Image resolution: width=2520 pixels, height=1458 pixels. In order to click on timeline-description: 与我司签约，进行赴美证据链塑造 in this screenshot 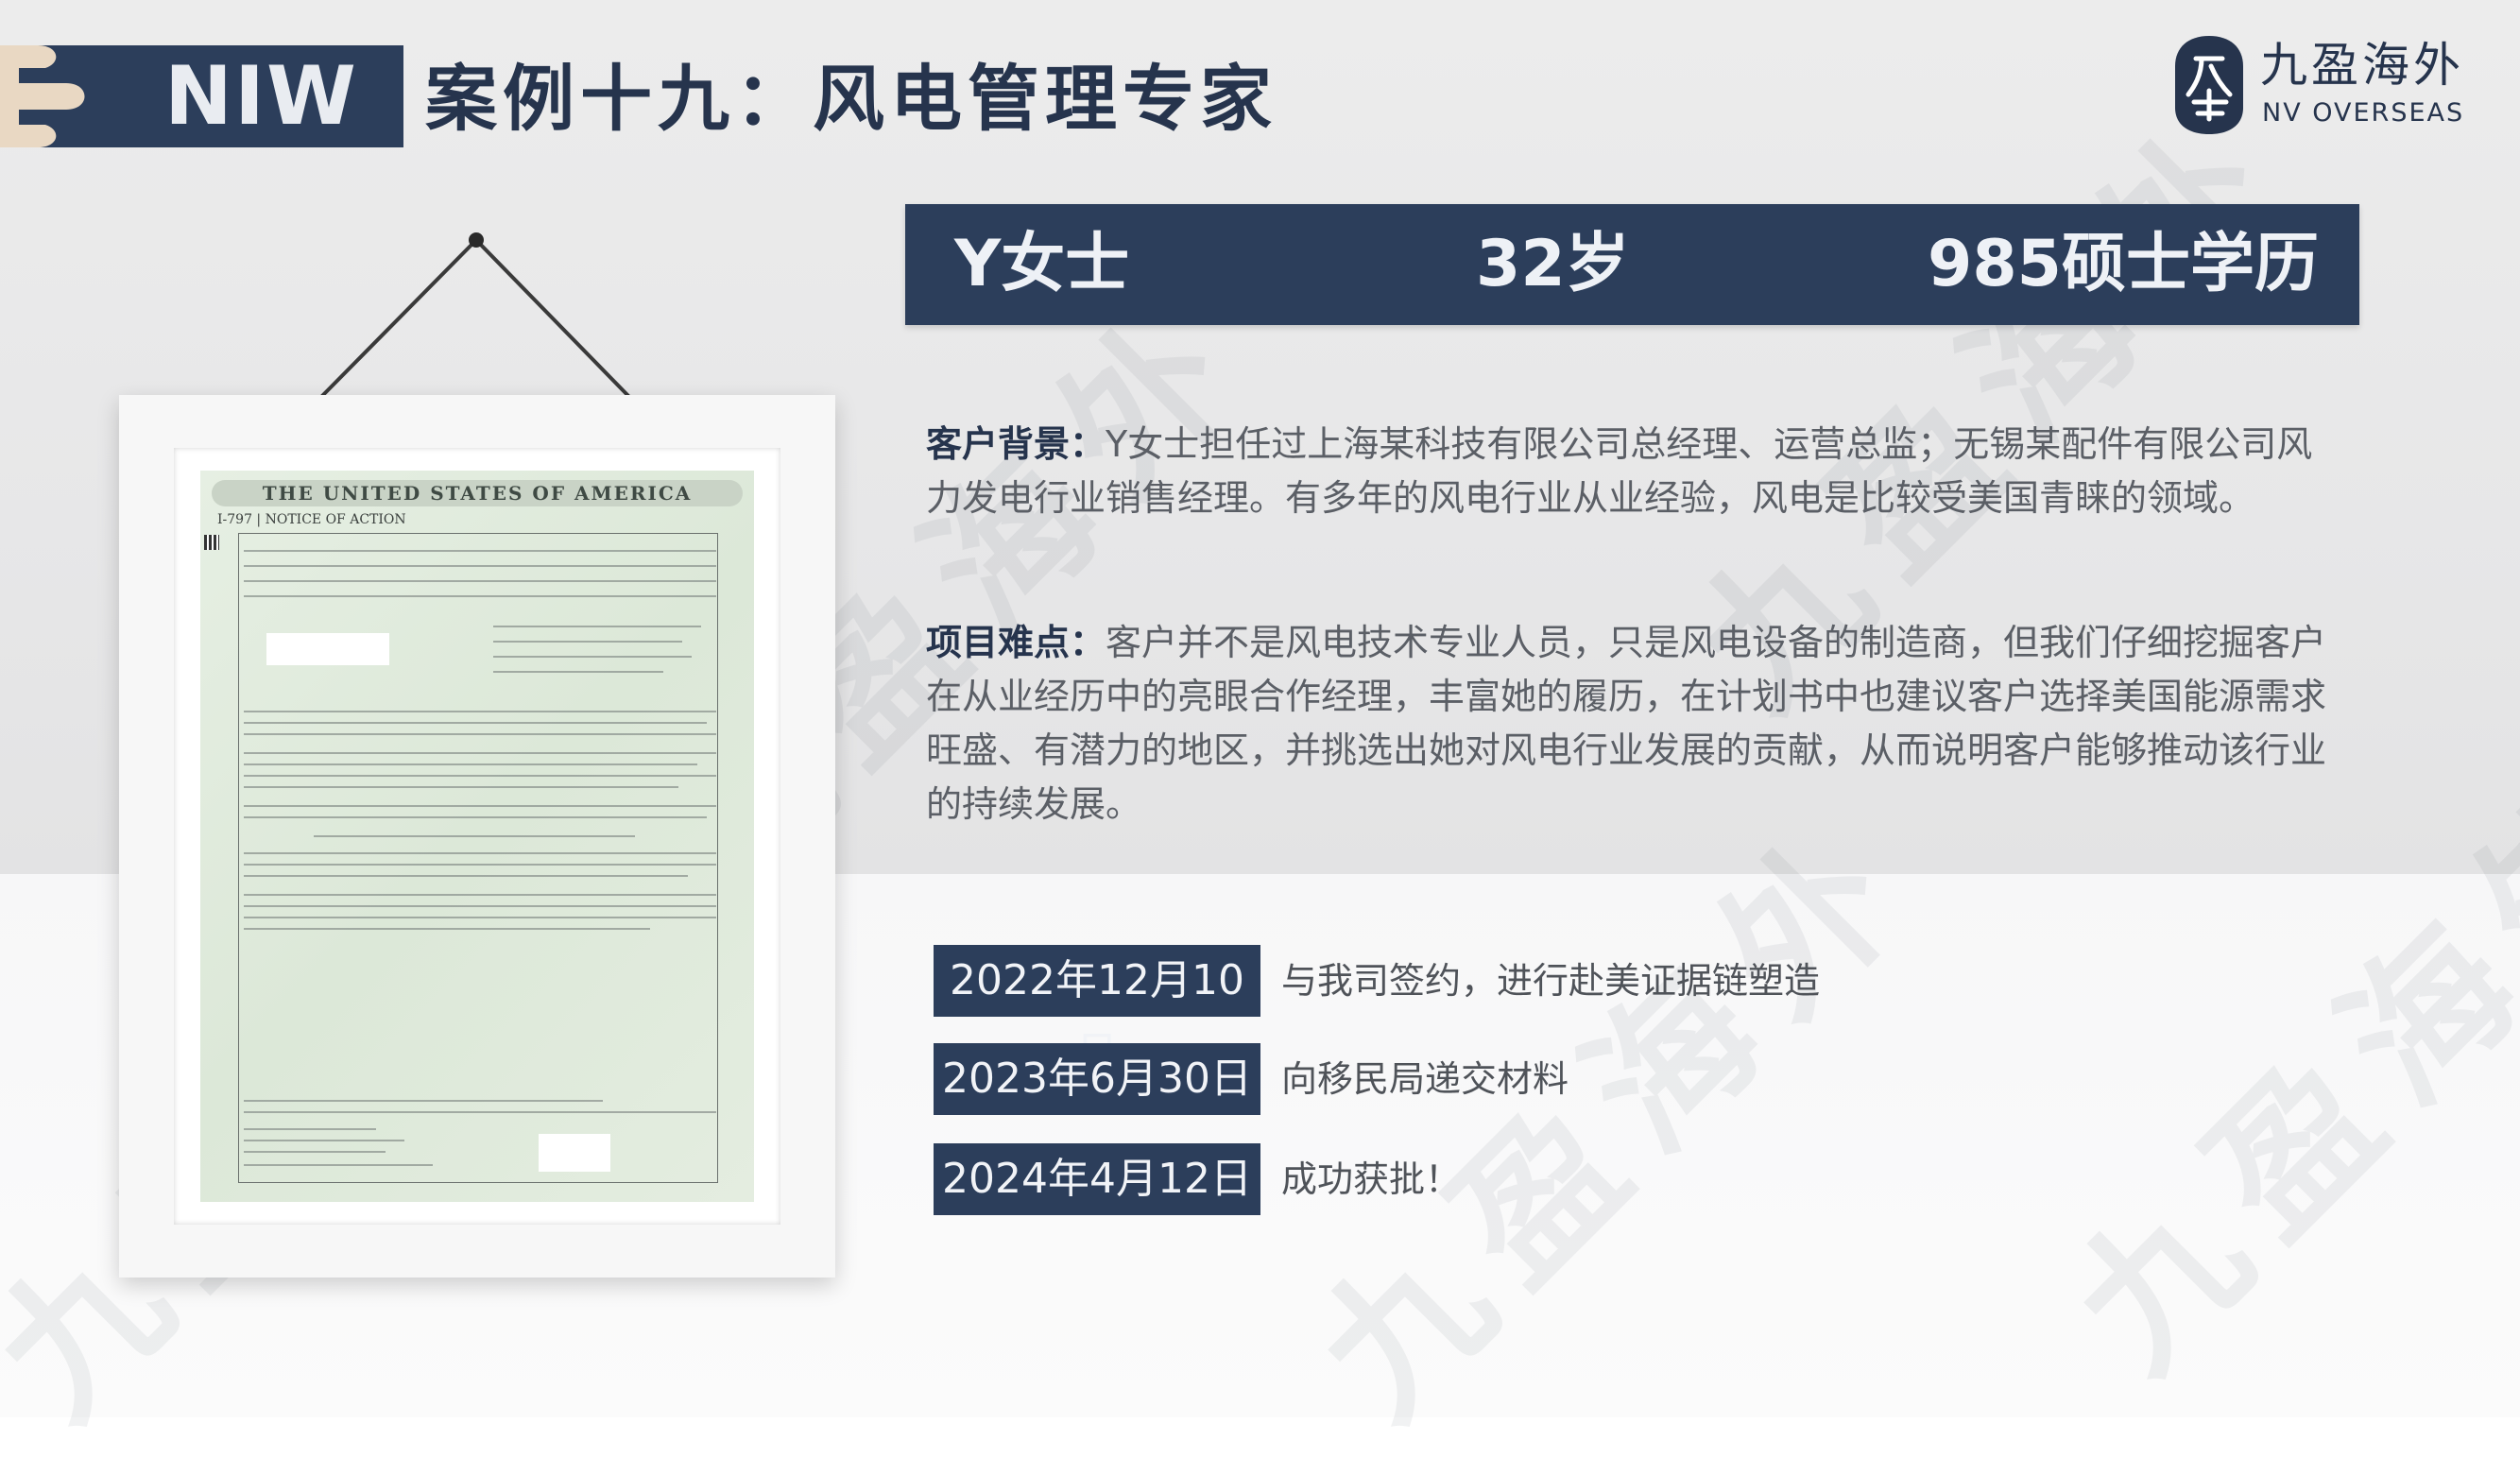, I will do `click(1551, 981)`.